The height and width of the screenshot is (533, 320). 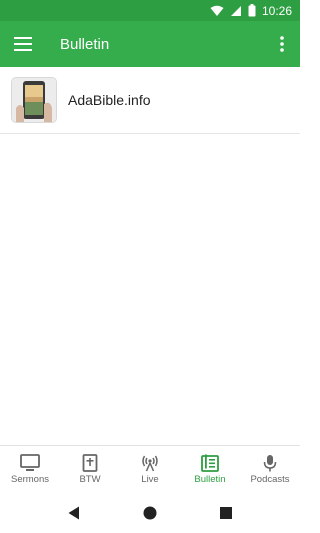 I want to click on recents-square-icon, so click(x=226, y=512).